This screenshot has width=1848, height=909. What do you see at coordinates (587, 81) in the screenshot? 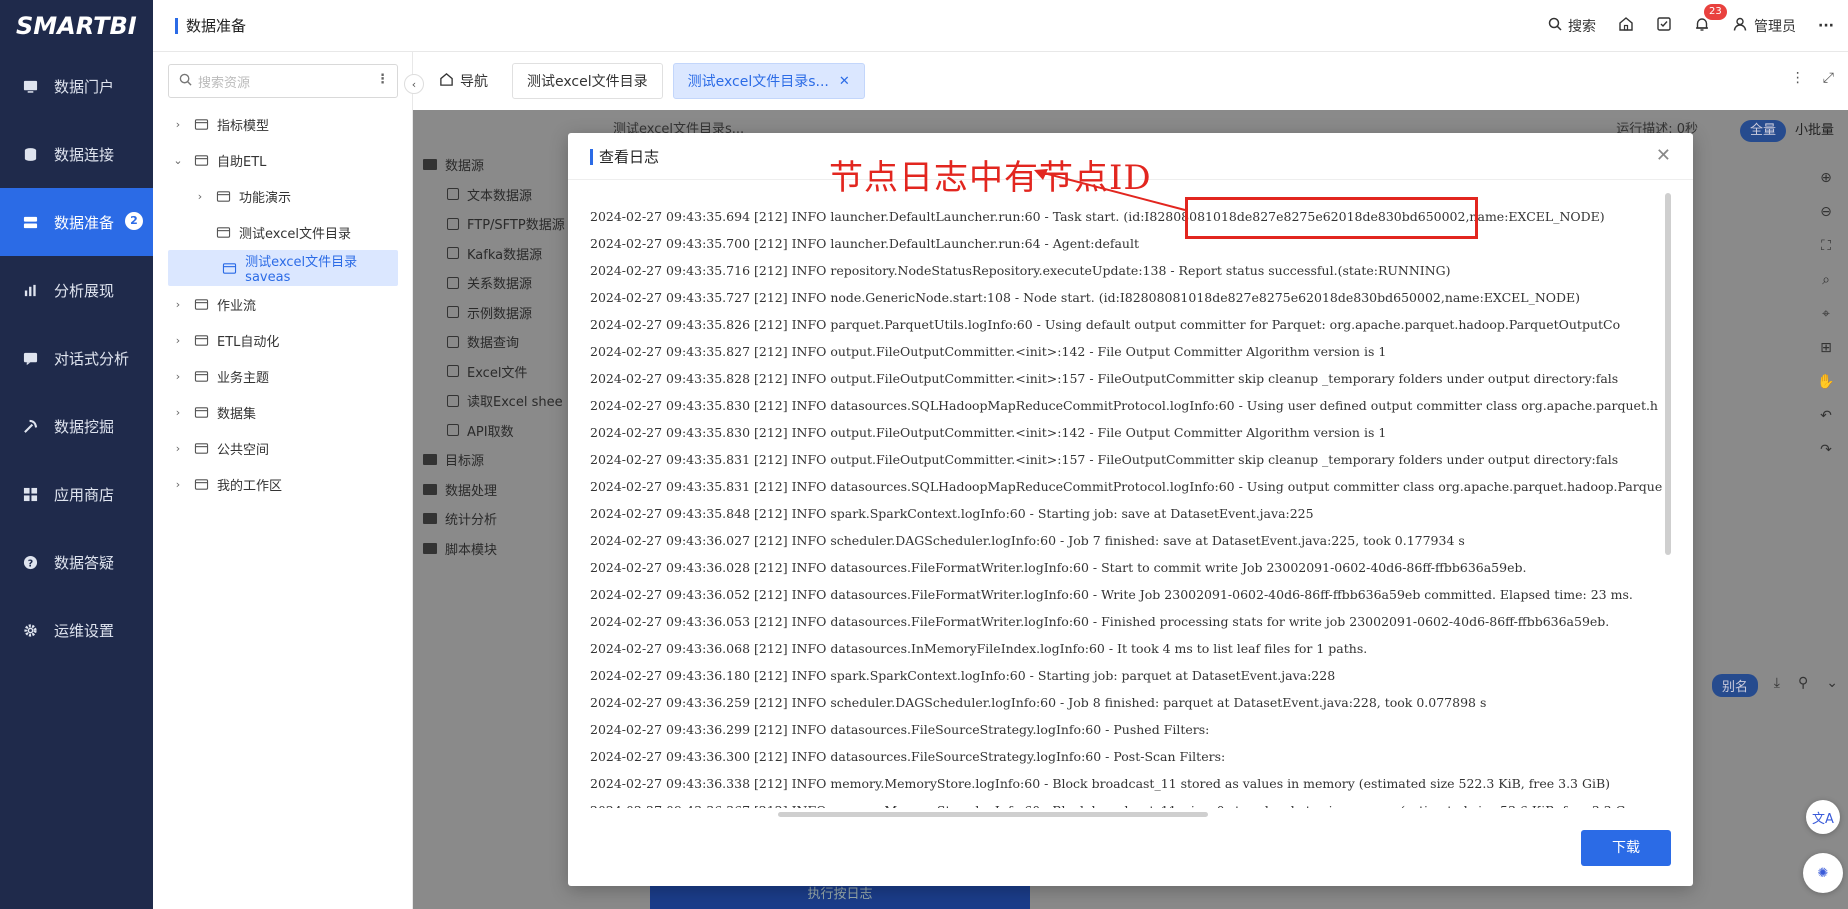
I see `tab-excel-dir: 测试excel文件目录` at bounding box center [587, 81].